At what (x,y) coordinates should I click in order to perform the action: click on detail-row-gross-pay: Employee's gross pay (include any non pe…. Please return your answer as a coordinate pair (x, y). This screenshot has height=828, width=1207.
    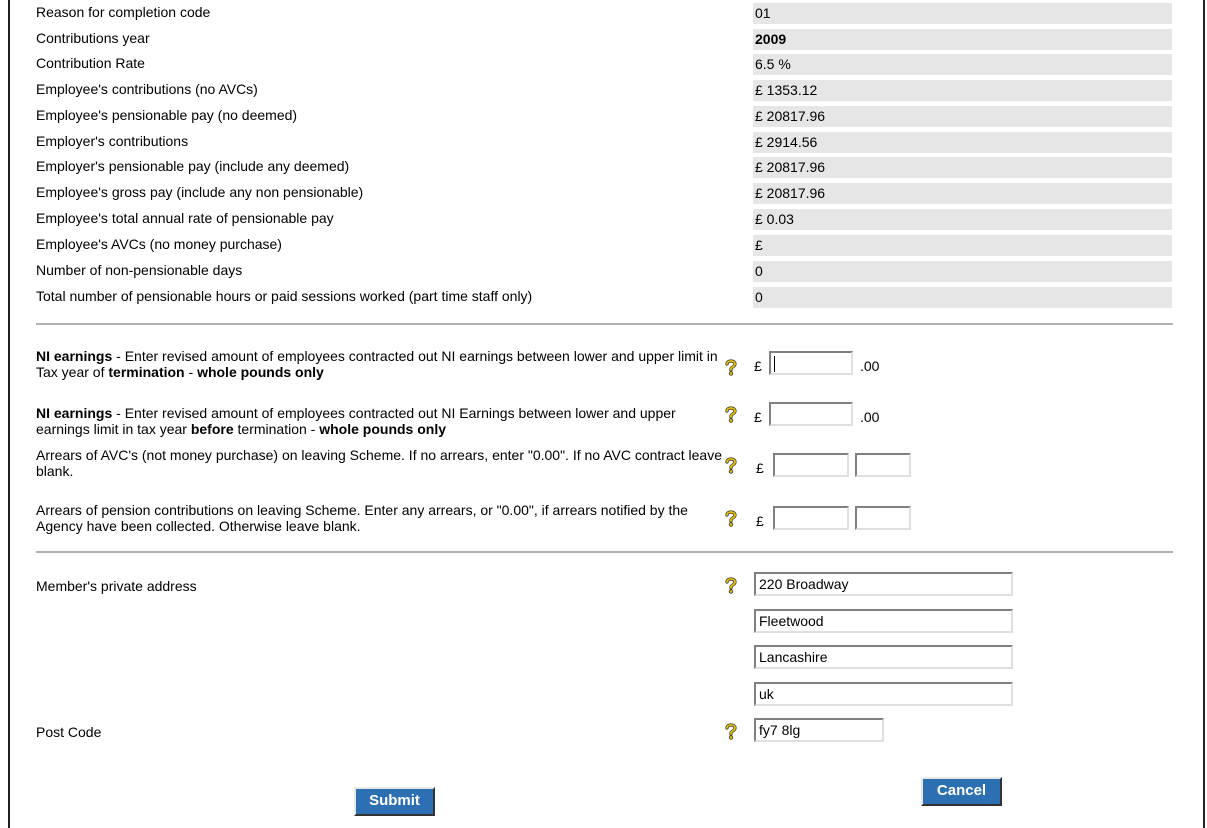
    Looking at the image, I should click on (604, 193).